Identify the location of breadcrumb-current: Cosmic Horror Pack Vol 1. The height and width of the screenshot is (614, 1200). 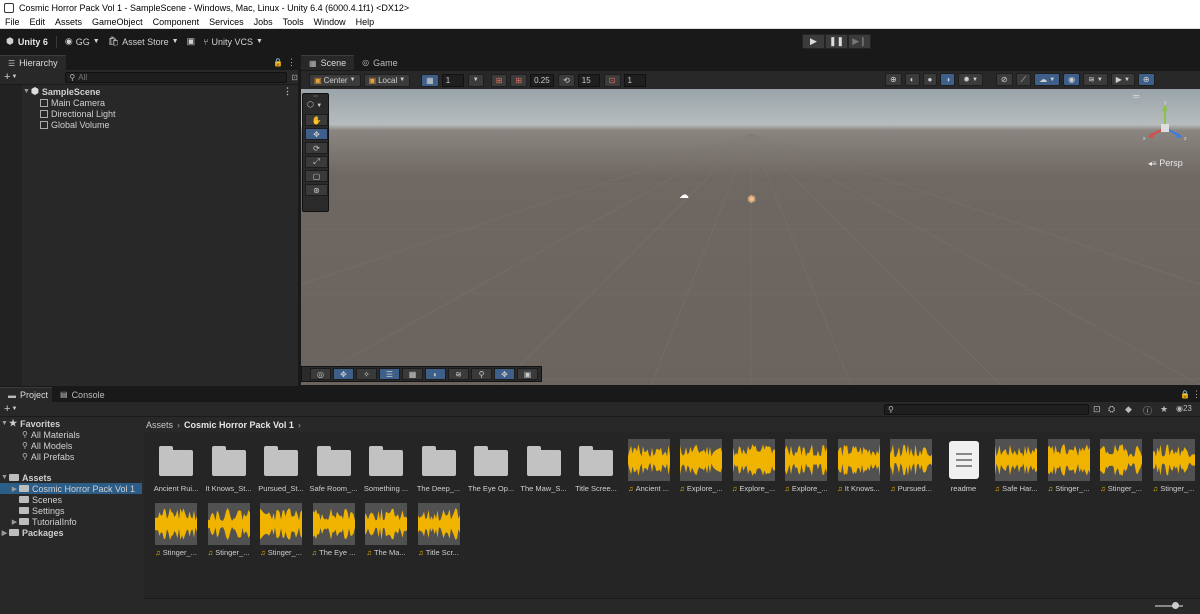
(239, 425).